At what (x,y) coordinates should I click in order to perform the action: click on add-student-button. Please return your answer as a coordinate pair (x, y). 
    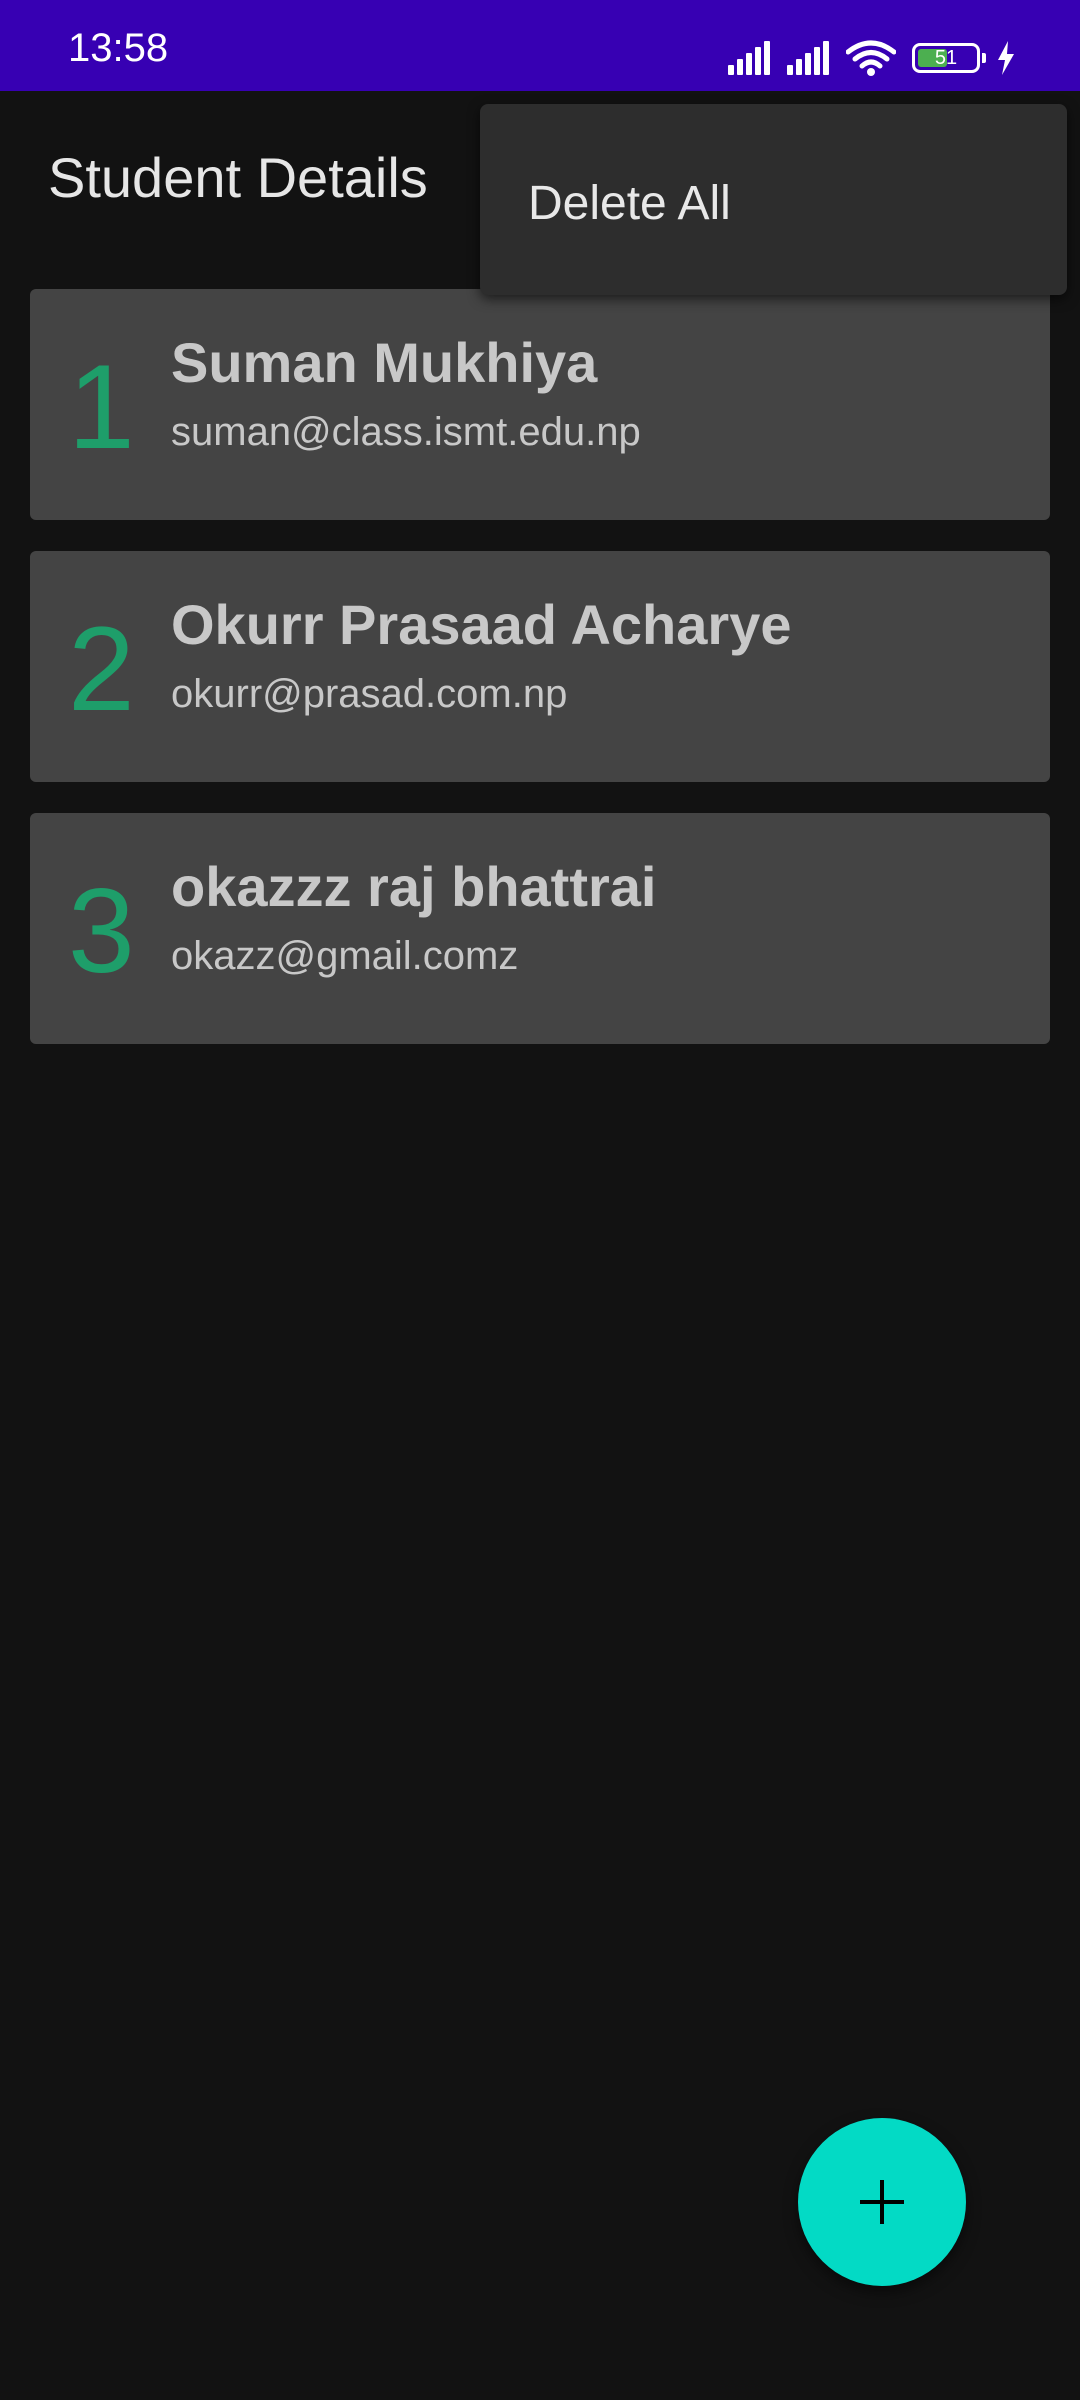
    Looking at the image, I should click on (882, 2202).